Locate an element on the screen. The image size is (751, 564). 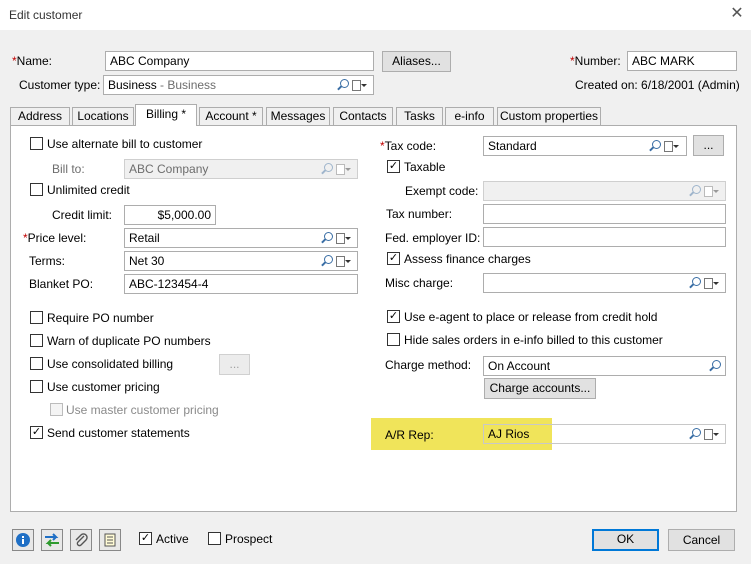
tab-contacts: Contacts is located at coordinates (363, 116).